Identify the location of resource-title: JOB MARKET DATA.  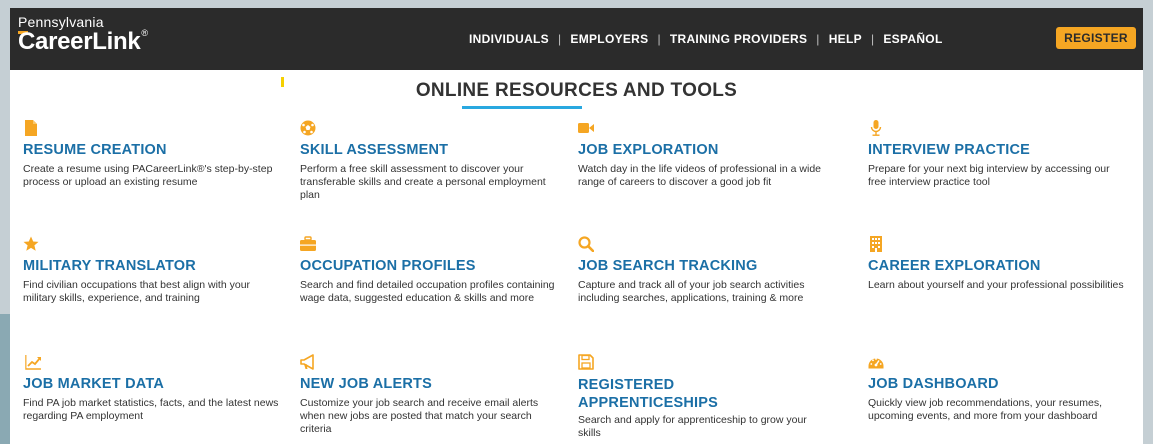
(155, 384).